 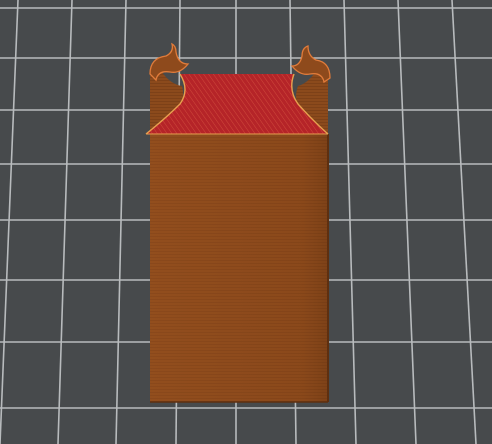 I want to click on model-right-lip, so click(x=310, y=64).